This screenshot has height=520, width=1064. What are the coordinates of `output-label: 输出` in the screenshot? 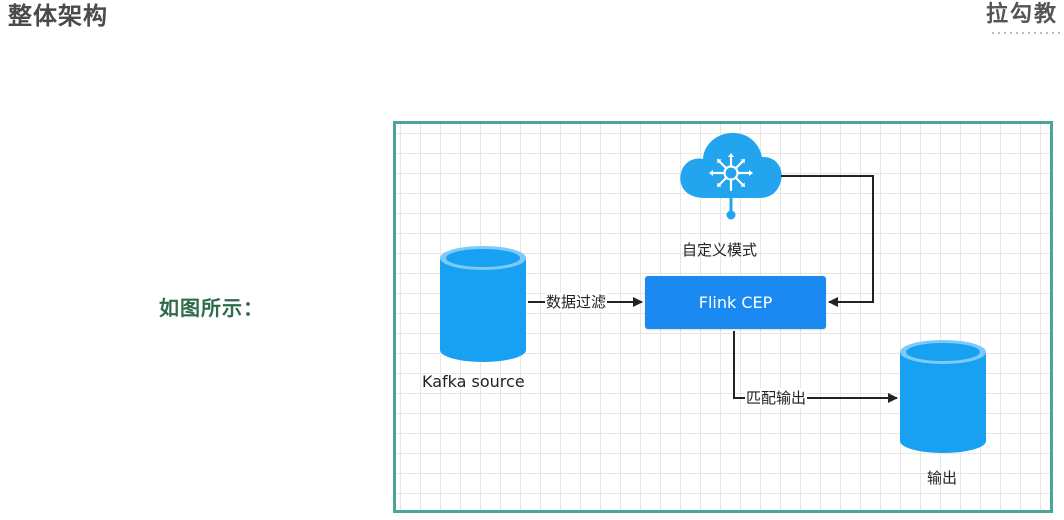 It's located at (942, 478).